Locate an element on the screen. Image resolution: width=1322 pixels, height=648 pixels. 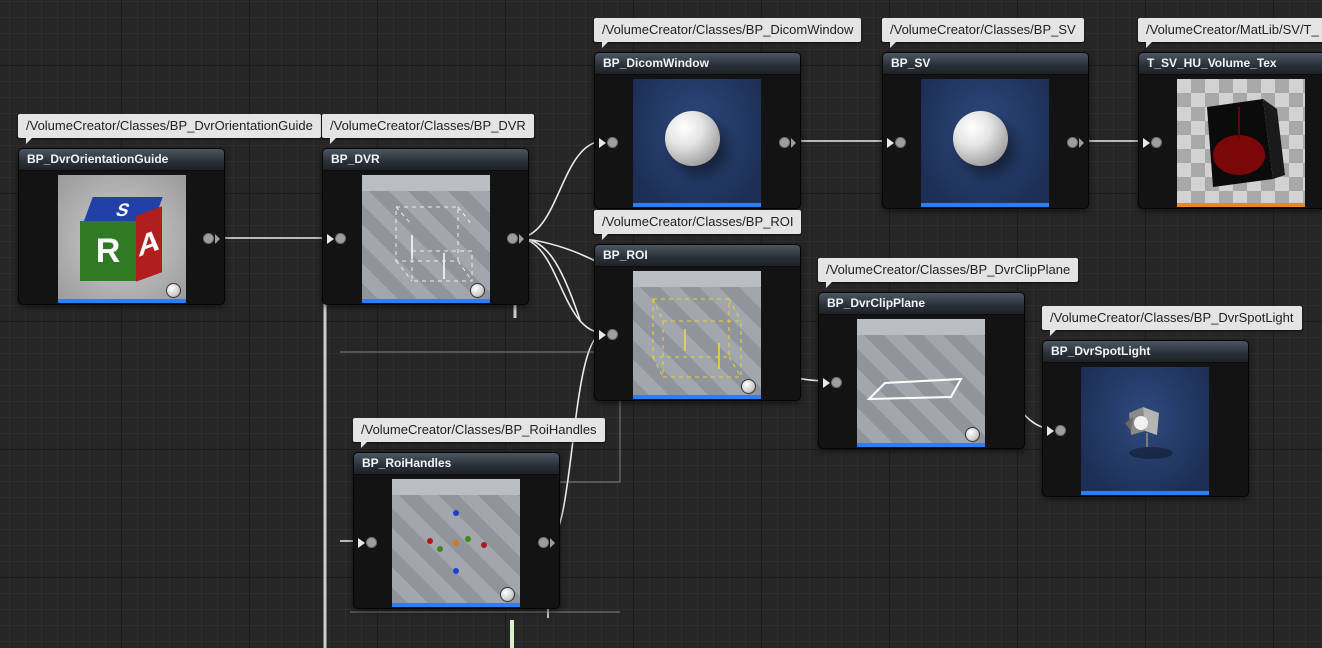
node-title: BP_DicomWindow is located at coordinates (697, 64).